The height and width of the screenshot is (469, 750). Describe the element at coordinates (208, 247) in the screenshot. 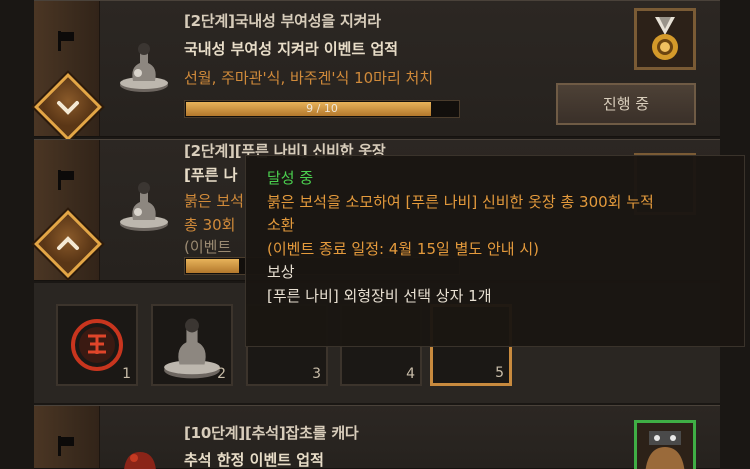

I see `quest-note: (이벤트` at that location.